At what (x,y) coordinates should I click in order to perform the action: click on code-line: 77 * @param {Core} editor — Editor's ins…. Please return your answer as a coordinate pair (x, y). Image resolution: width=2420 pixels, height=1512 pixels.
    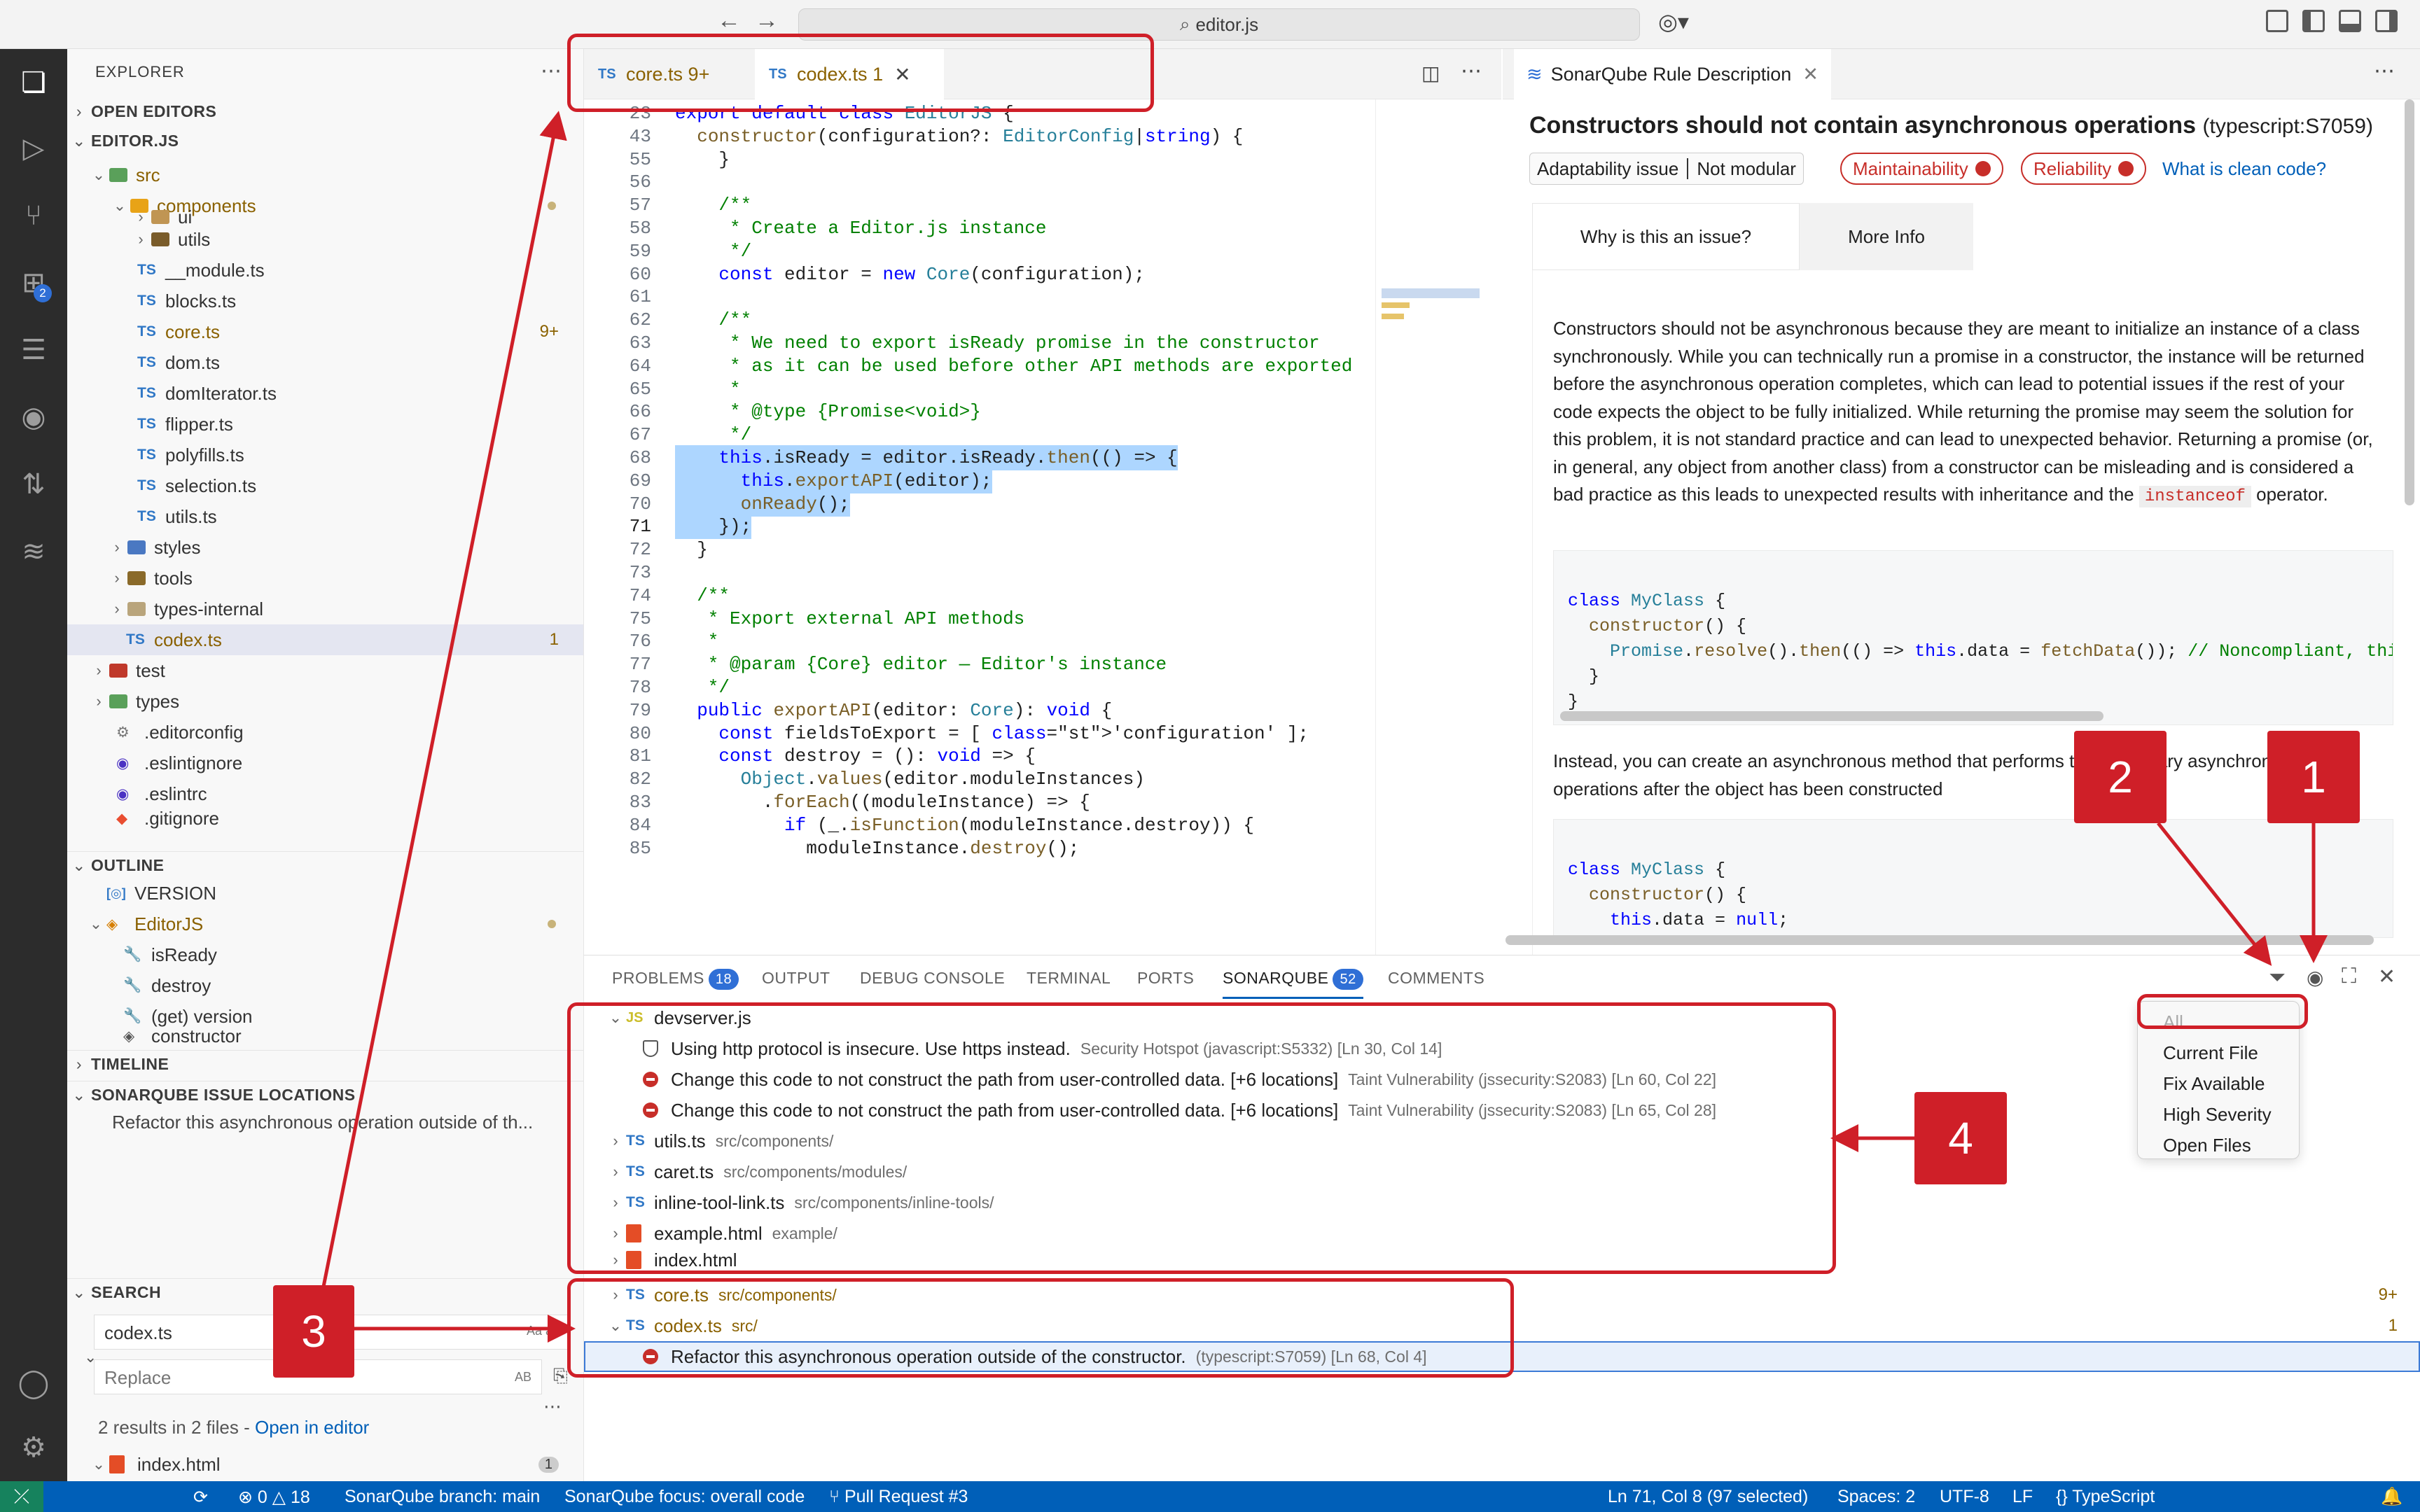
    Looking at the image, I should click on (979, 664).